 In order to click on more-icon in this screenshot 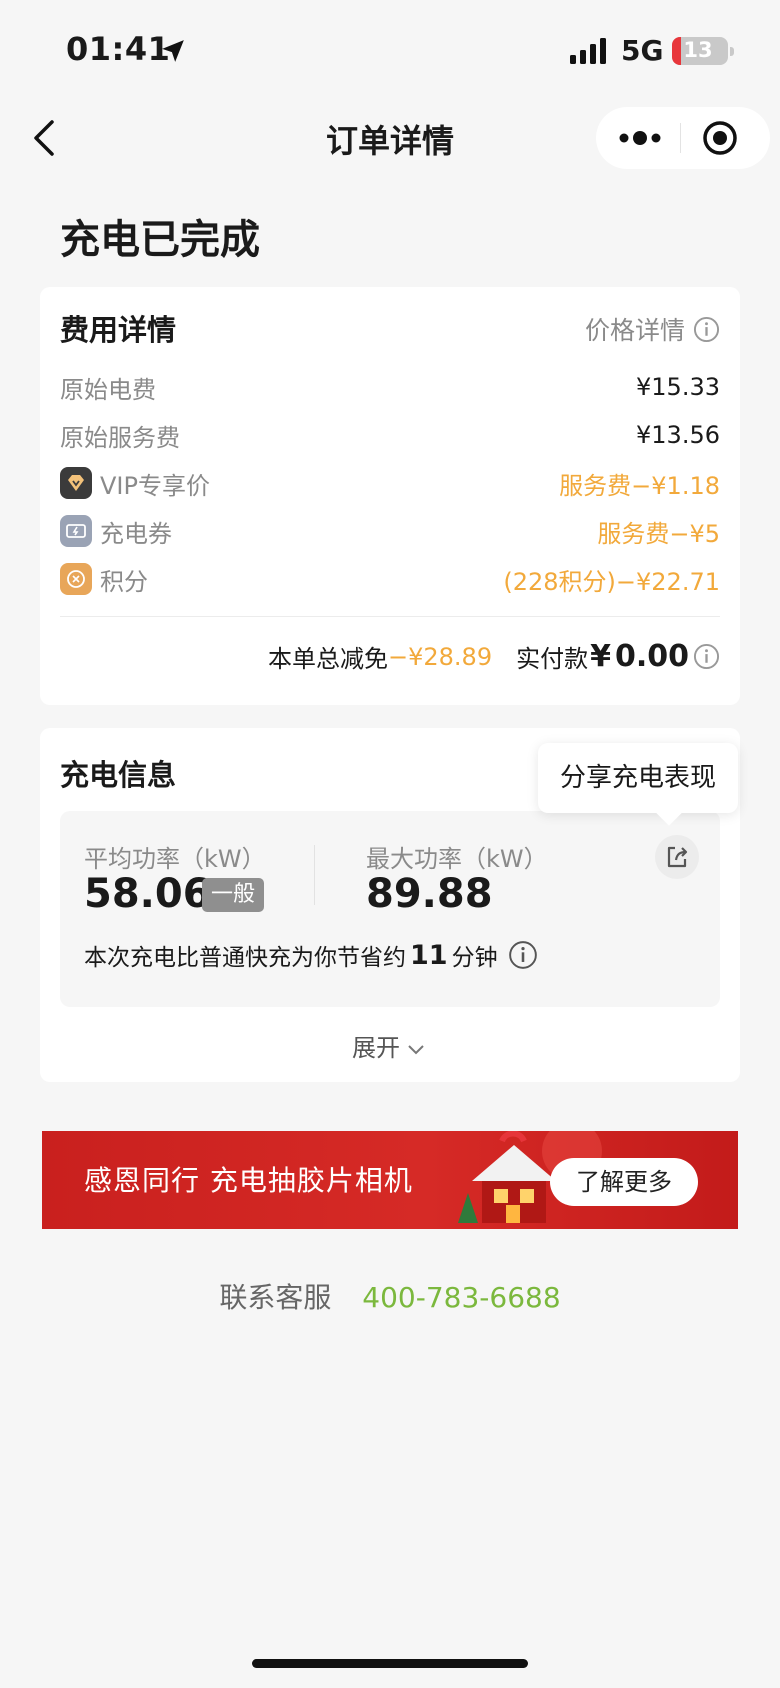, I will do `click(640, 138)`.